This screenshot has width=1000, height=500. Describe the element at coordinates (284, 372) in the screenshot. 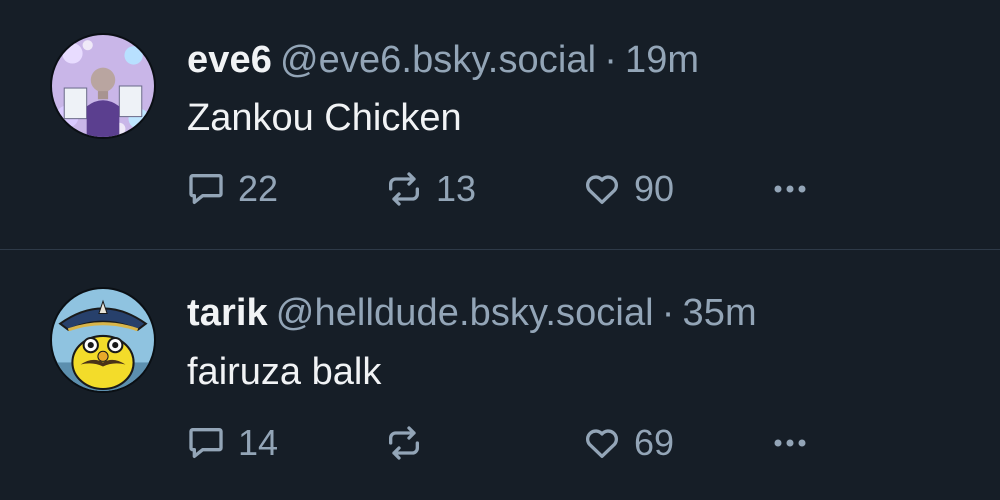

I see `post-text: fairuza balk` at that location.